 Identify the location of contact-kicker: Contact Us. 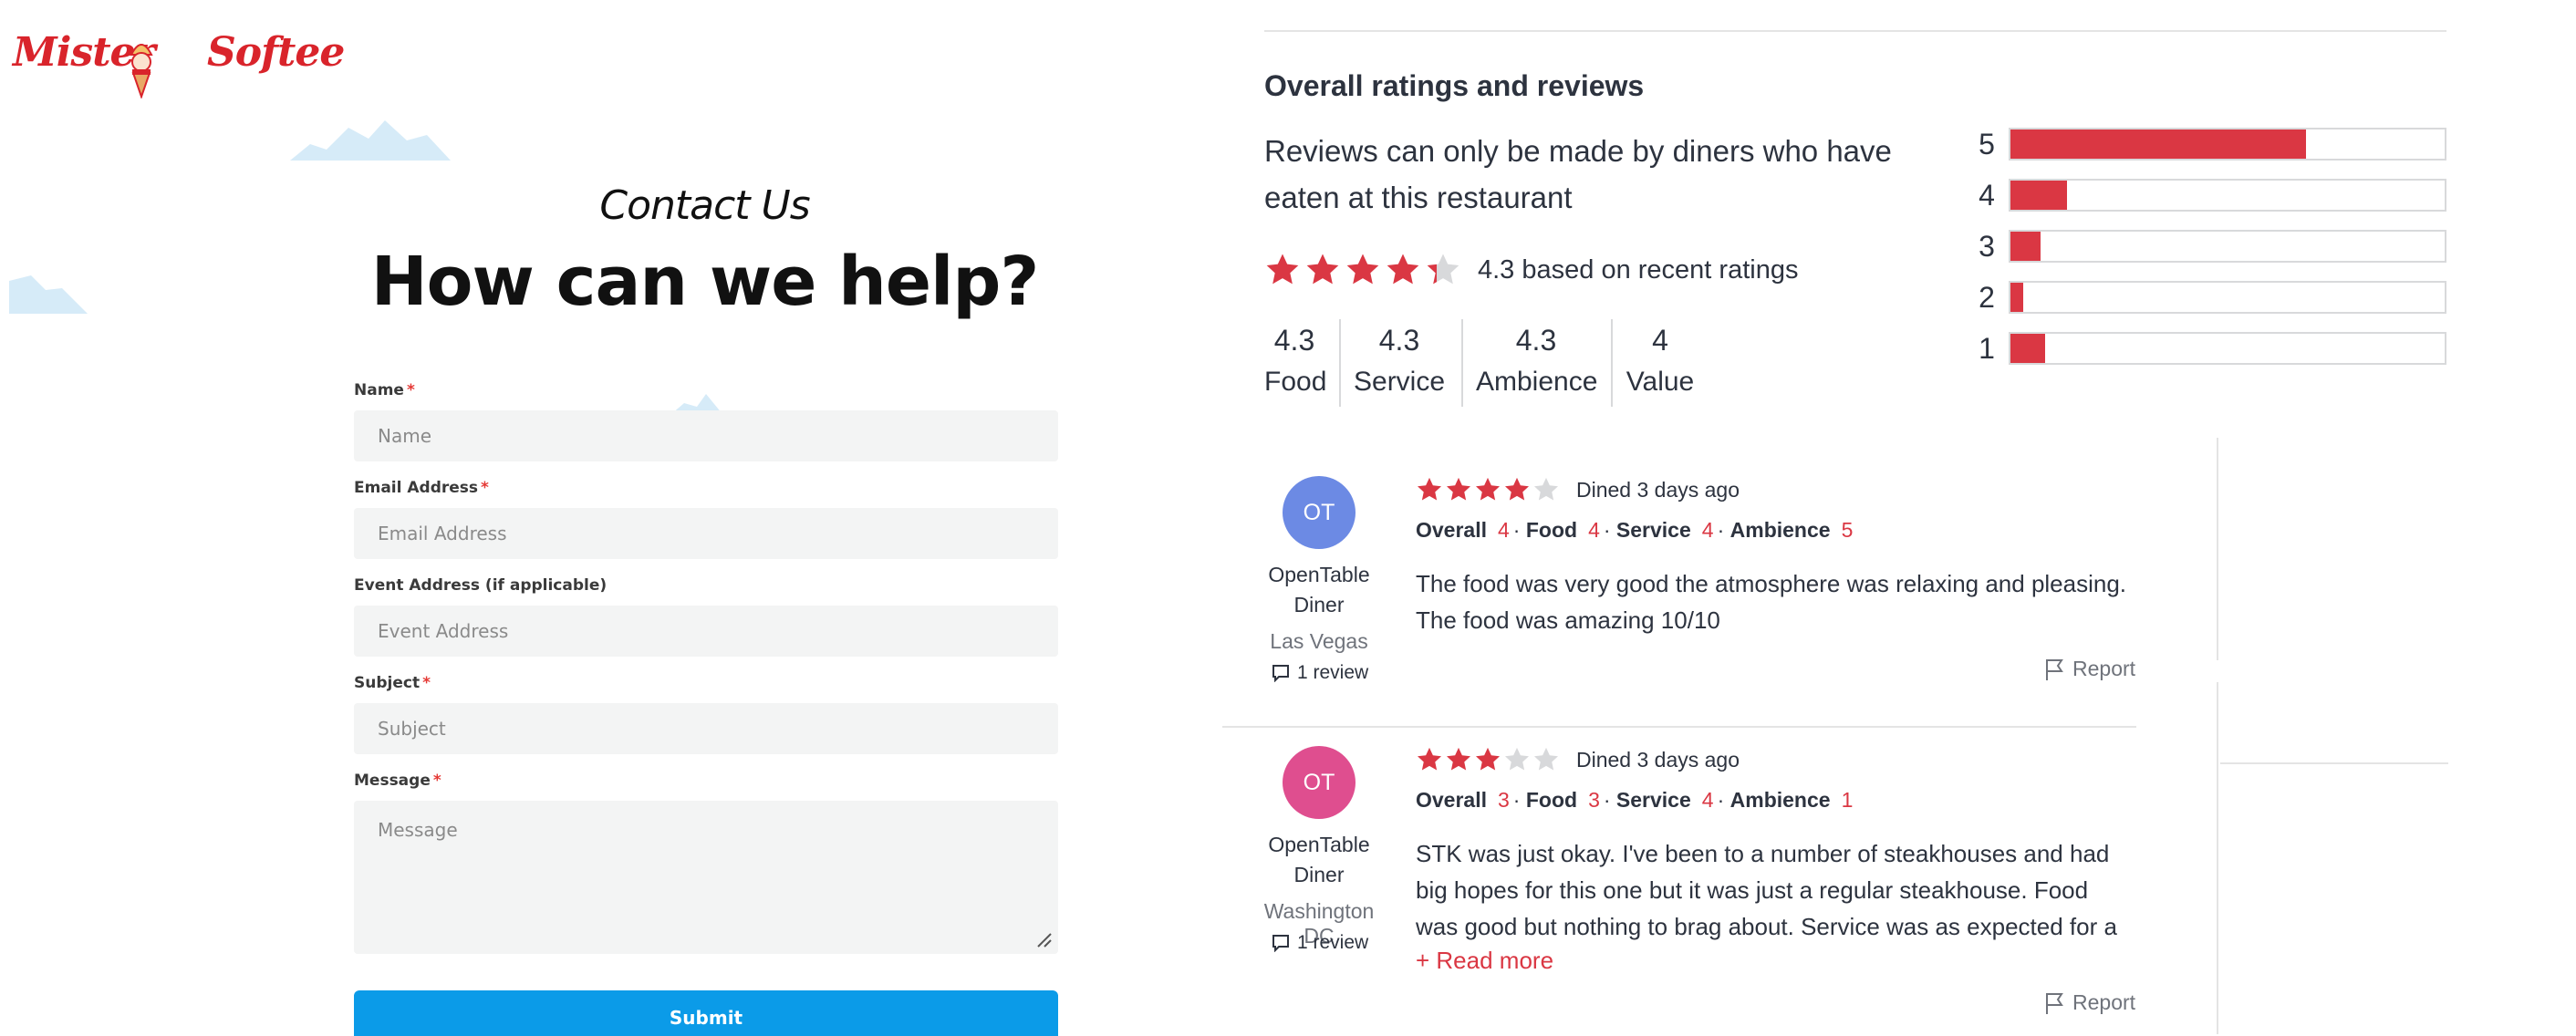
(704, 205).